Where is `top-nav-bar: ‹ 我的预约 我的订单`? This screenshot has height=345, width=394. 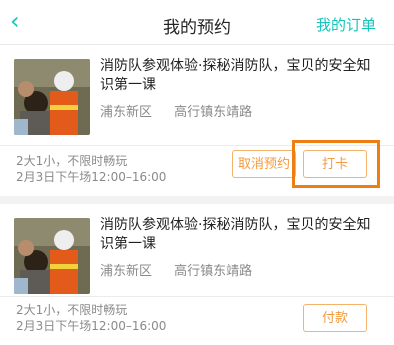 top-nav-bar: ‹ 我的预约 我的订单 is located at coordinates (197, 22).